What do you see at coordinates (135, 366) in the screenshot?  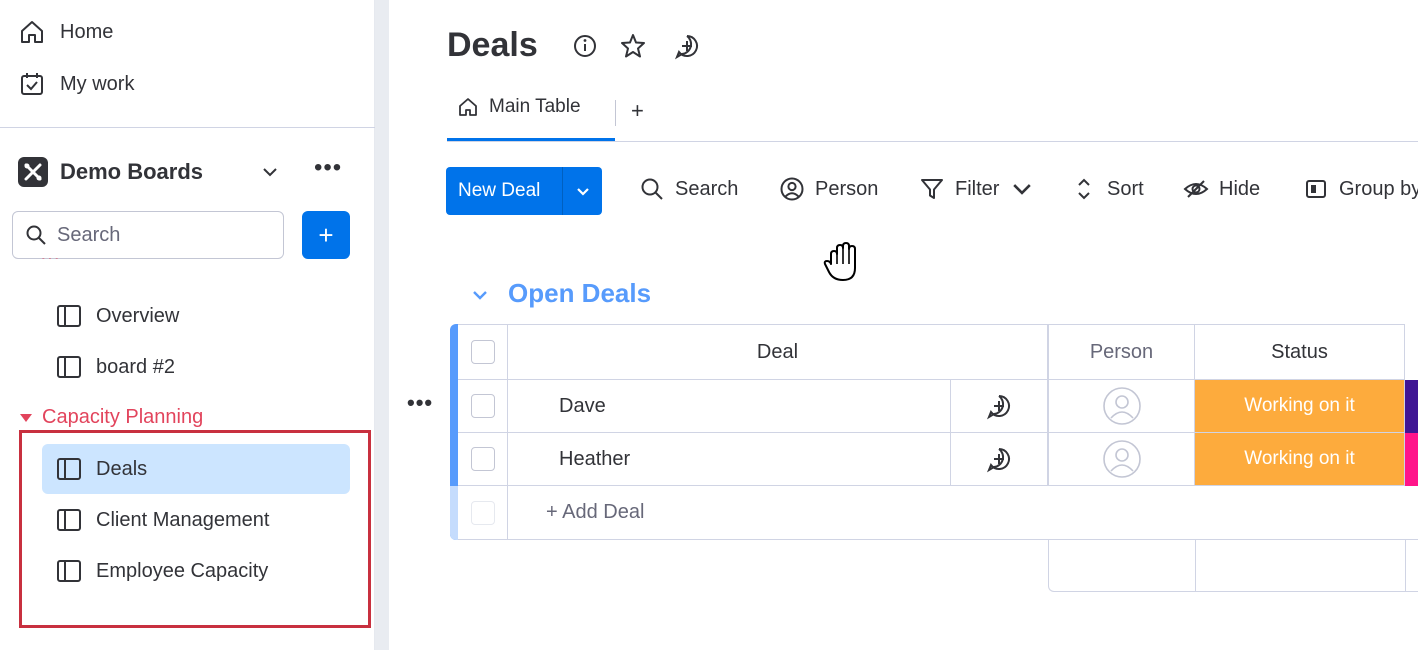 I see `sidebar-board-label: board #2` at bounding box center [135, 366].